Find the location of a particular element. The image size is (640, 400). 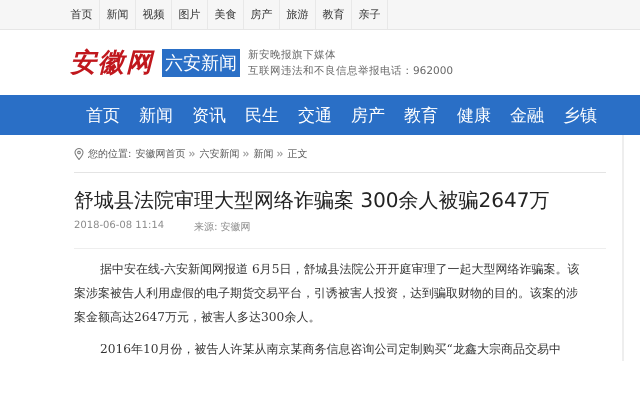

main-nav-link: 教育 is located at coordinates (421, 115).